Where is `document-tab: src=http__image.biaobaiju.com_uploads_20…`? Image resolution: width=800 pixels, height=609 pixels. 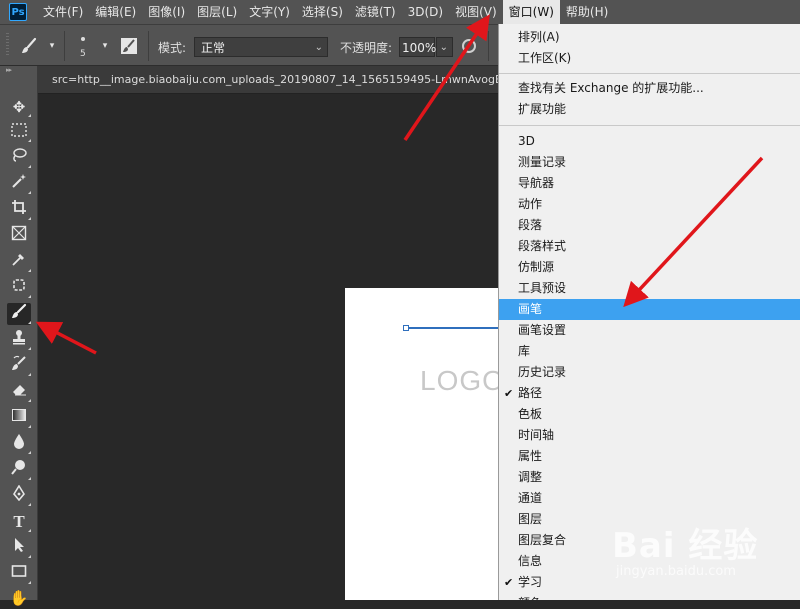
document-tab: src=http__image.biaobaiju.com_uploads_20… is located at coordinates (269, 80).